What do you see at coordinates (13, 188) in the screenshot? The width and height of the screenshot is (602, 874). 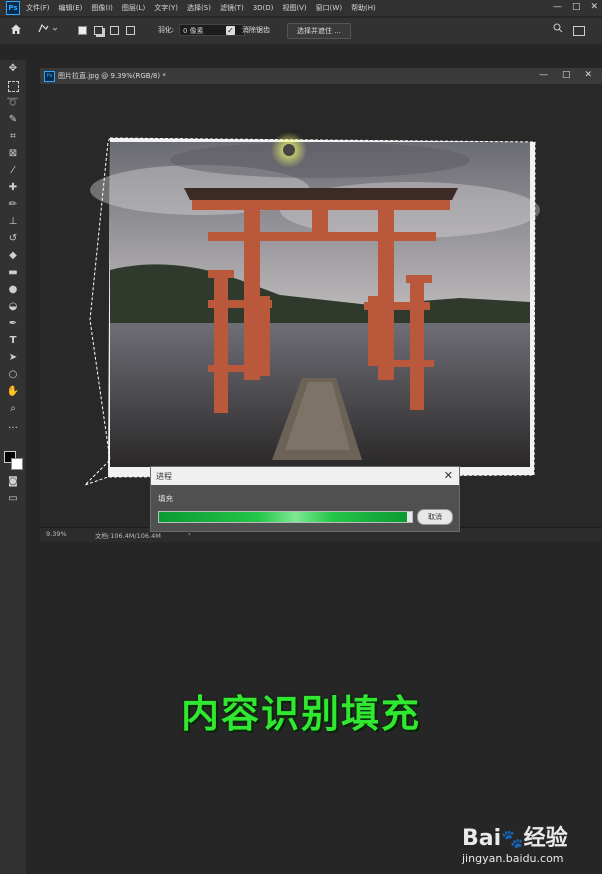 I see `healing-brush-icon: ✚` at bounding box center [13, 188].